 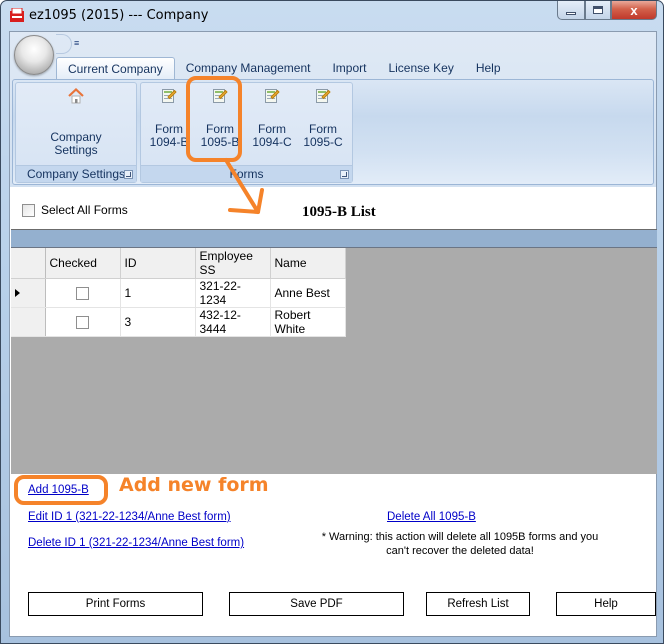 What do you see at coordinates (28, 210) in the screenshot?
I see `checkbox-icon` at bounding box center [28, 210].